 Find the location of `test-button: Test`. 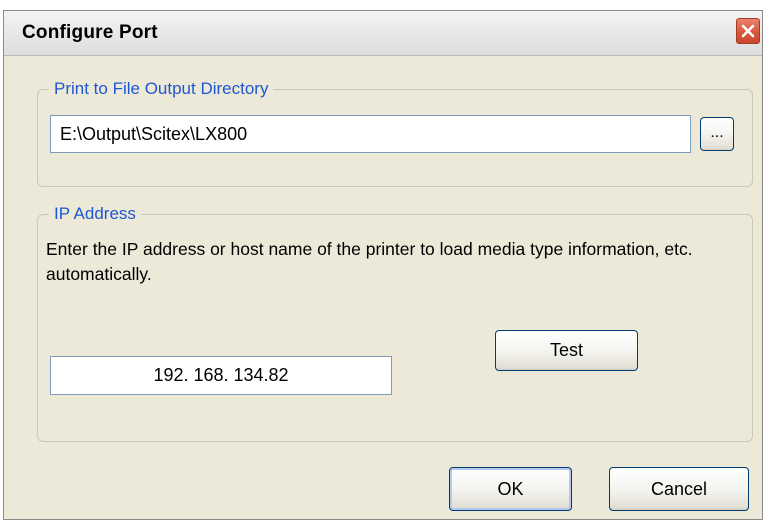

test-button: Test is located at coordinates (566, 350).